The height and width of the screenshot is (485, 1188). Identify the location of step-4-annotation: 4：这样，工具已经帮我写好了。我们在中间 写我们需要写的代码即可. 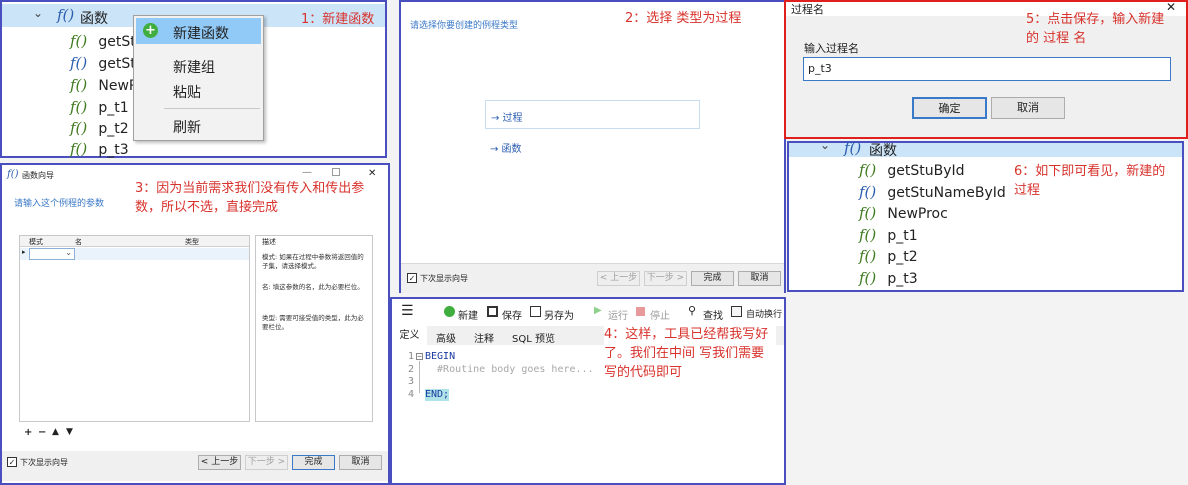
(690, 353).